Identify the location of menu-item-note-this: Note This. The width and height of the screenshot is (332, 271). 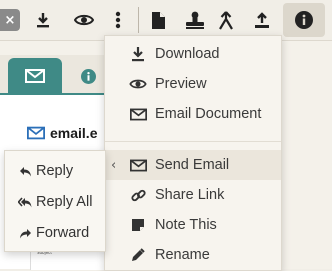
(193, 225).